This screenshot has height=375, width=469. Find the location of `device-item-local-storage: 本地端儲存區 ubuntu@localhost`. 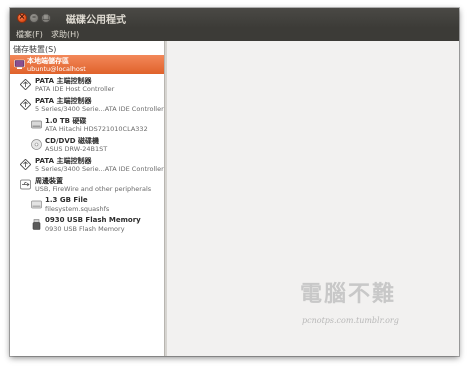

device-item-local-storage: 本地端儲存區 ubuntu@localhost is located at coordinates (87, 64).